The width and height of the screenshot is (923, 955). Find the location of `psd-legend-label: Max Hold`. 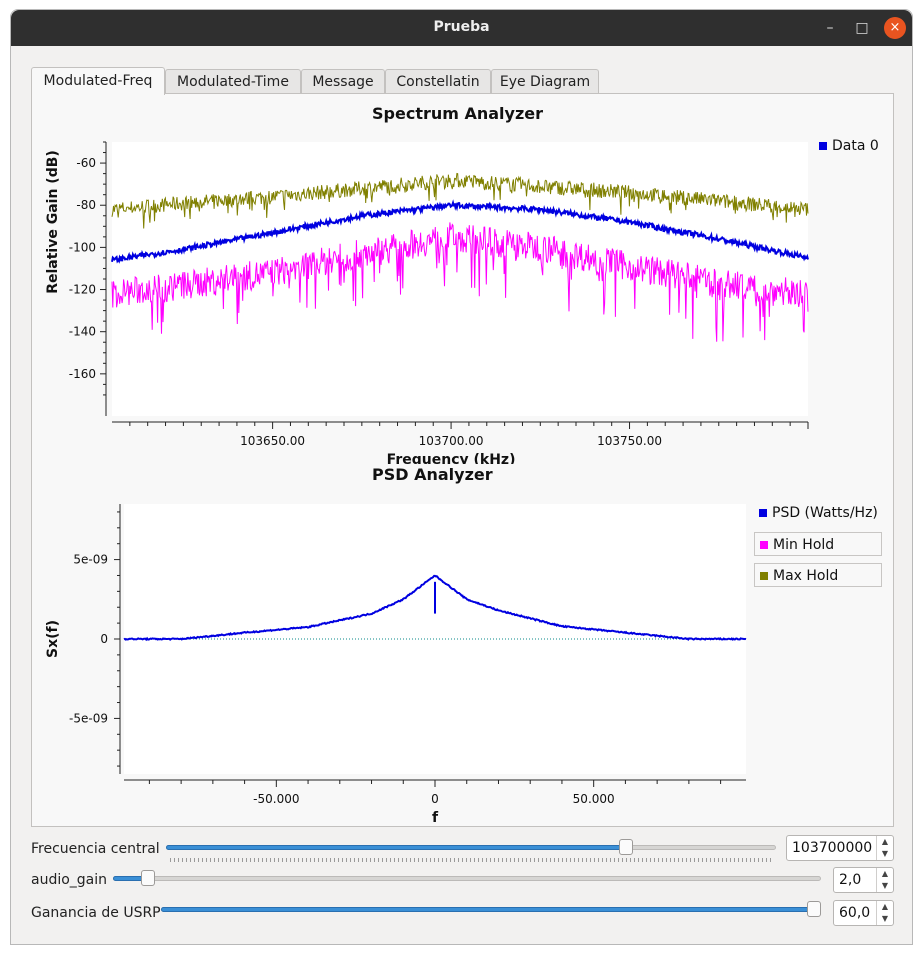

psd-legend-label: Max Hold is located at coordinates (806, 576).